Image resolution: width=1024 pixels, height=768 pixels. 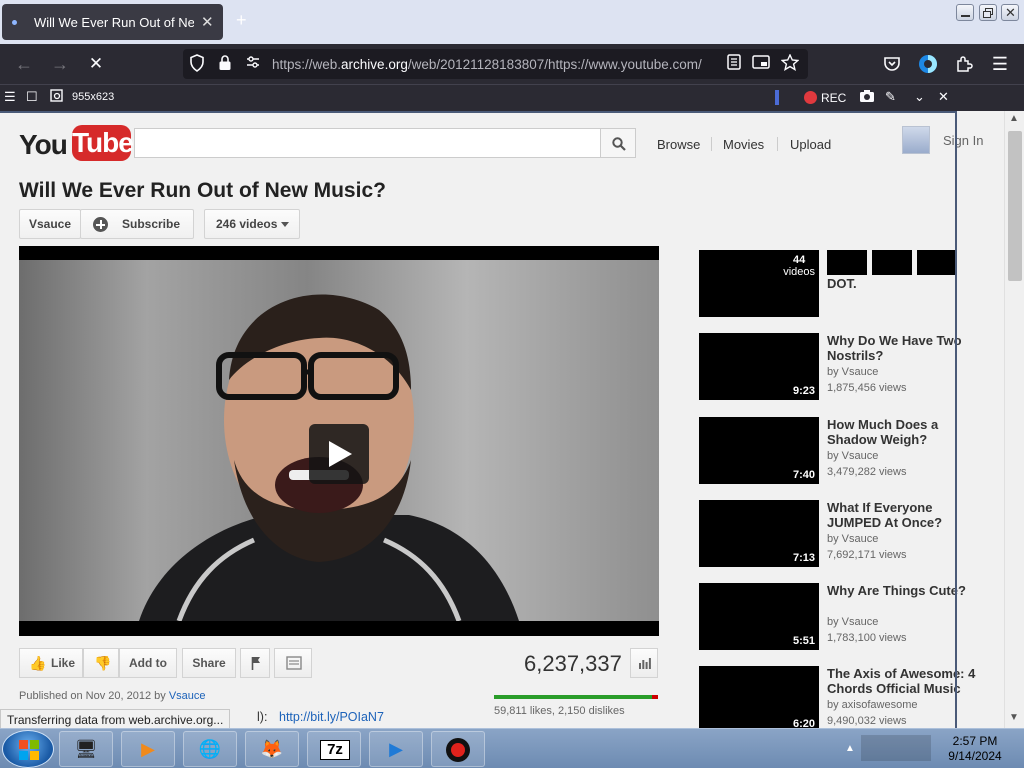 I want to click on extensions-icon, so click(x=964, y=64).